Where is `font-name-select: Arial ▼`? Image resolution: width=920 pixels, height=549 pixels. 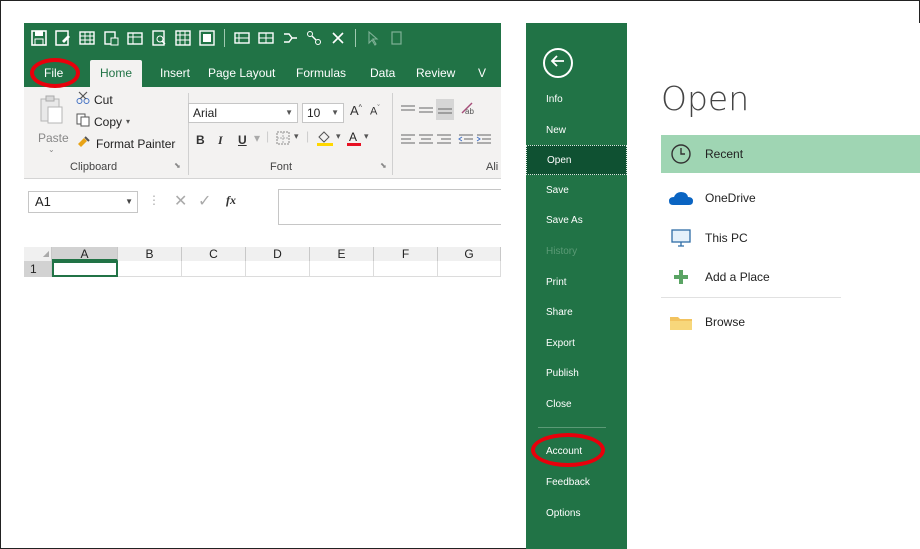 font-name-select: Arial ▼ is located at coordinates (243, 113).